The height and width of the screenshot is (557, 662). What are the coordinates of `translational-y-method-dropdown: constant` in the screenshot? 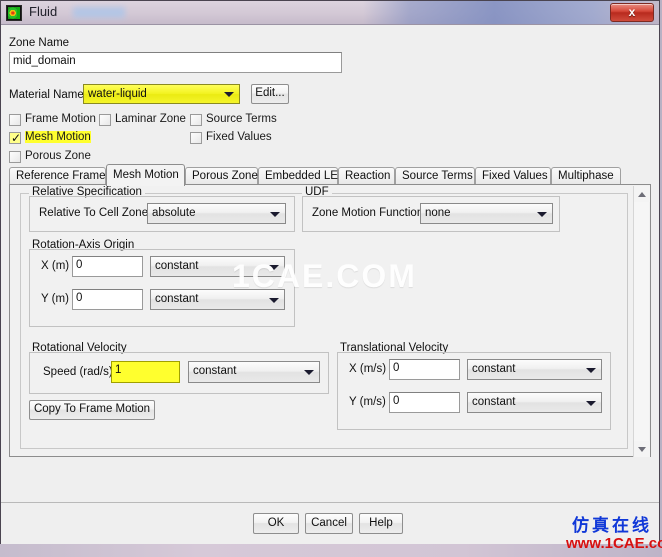 It's located at (534, 402).